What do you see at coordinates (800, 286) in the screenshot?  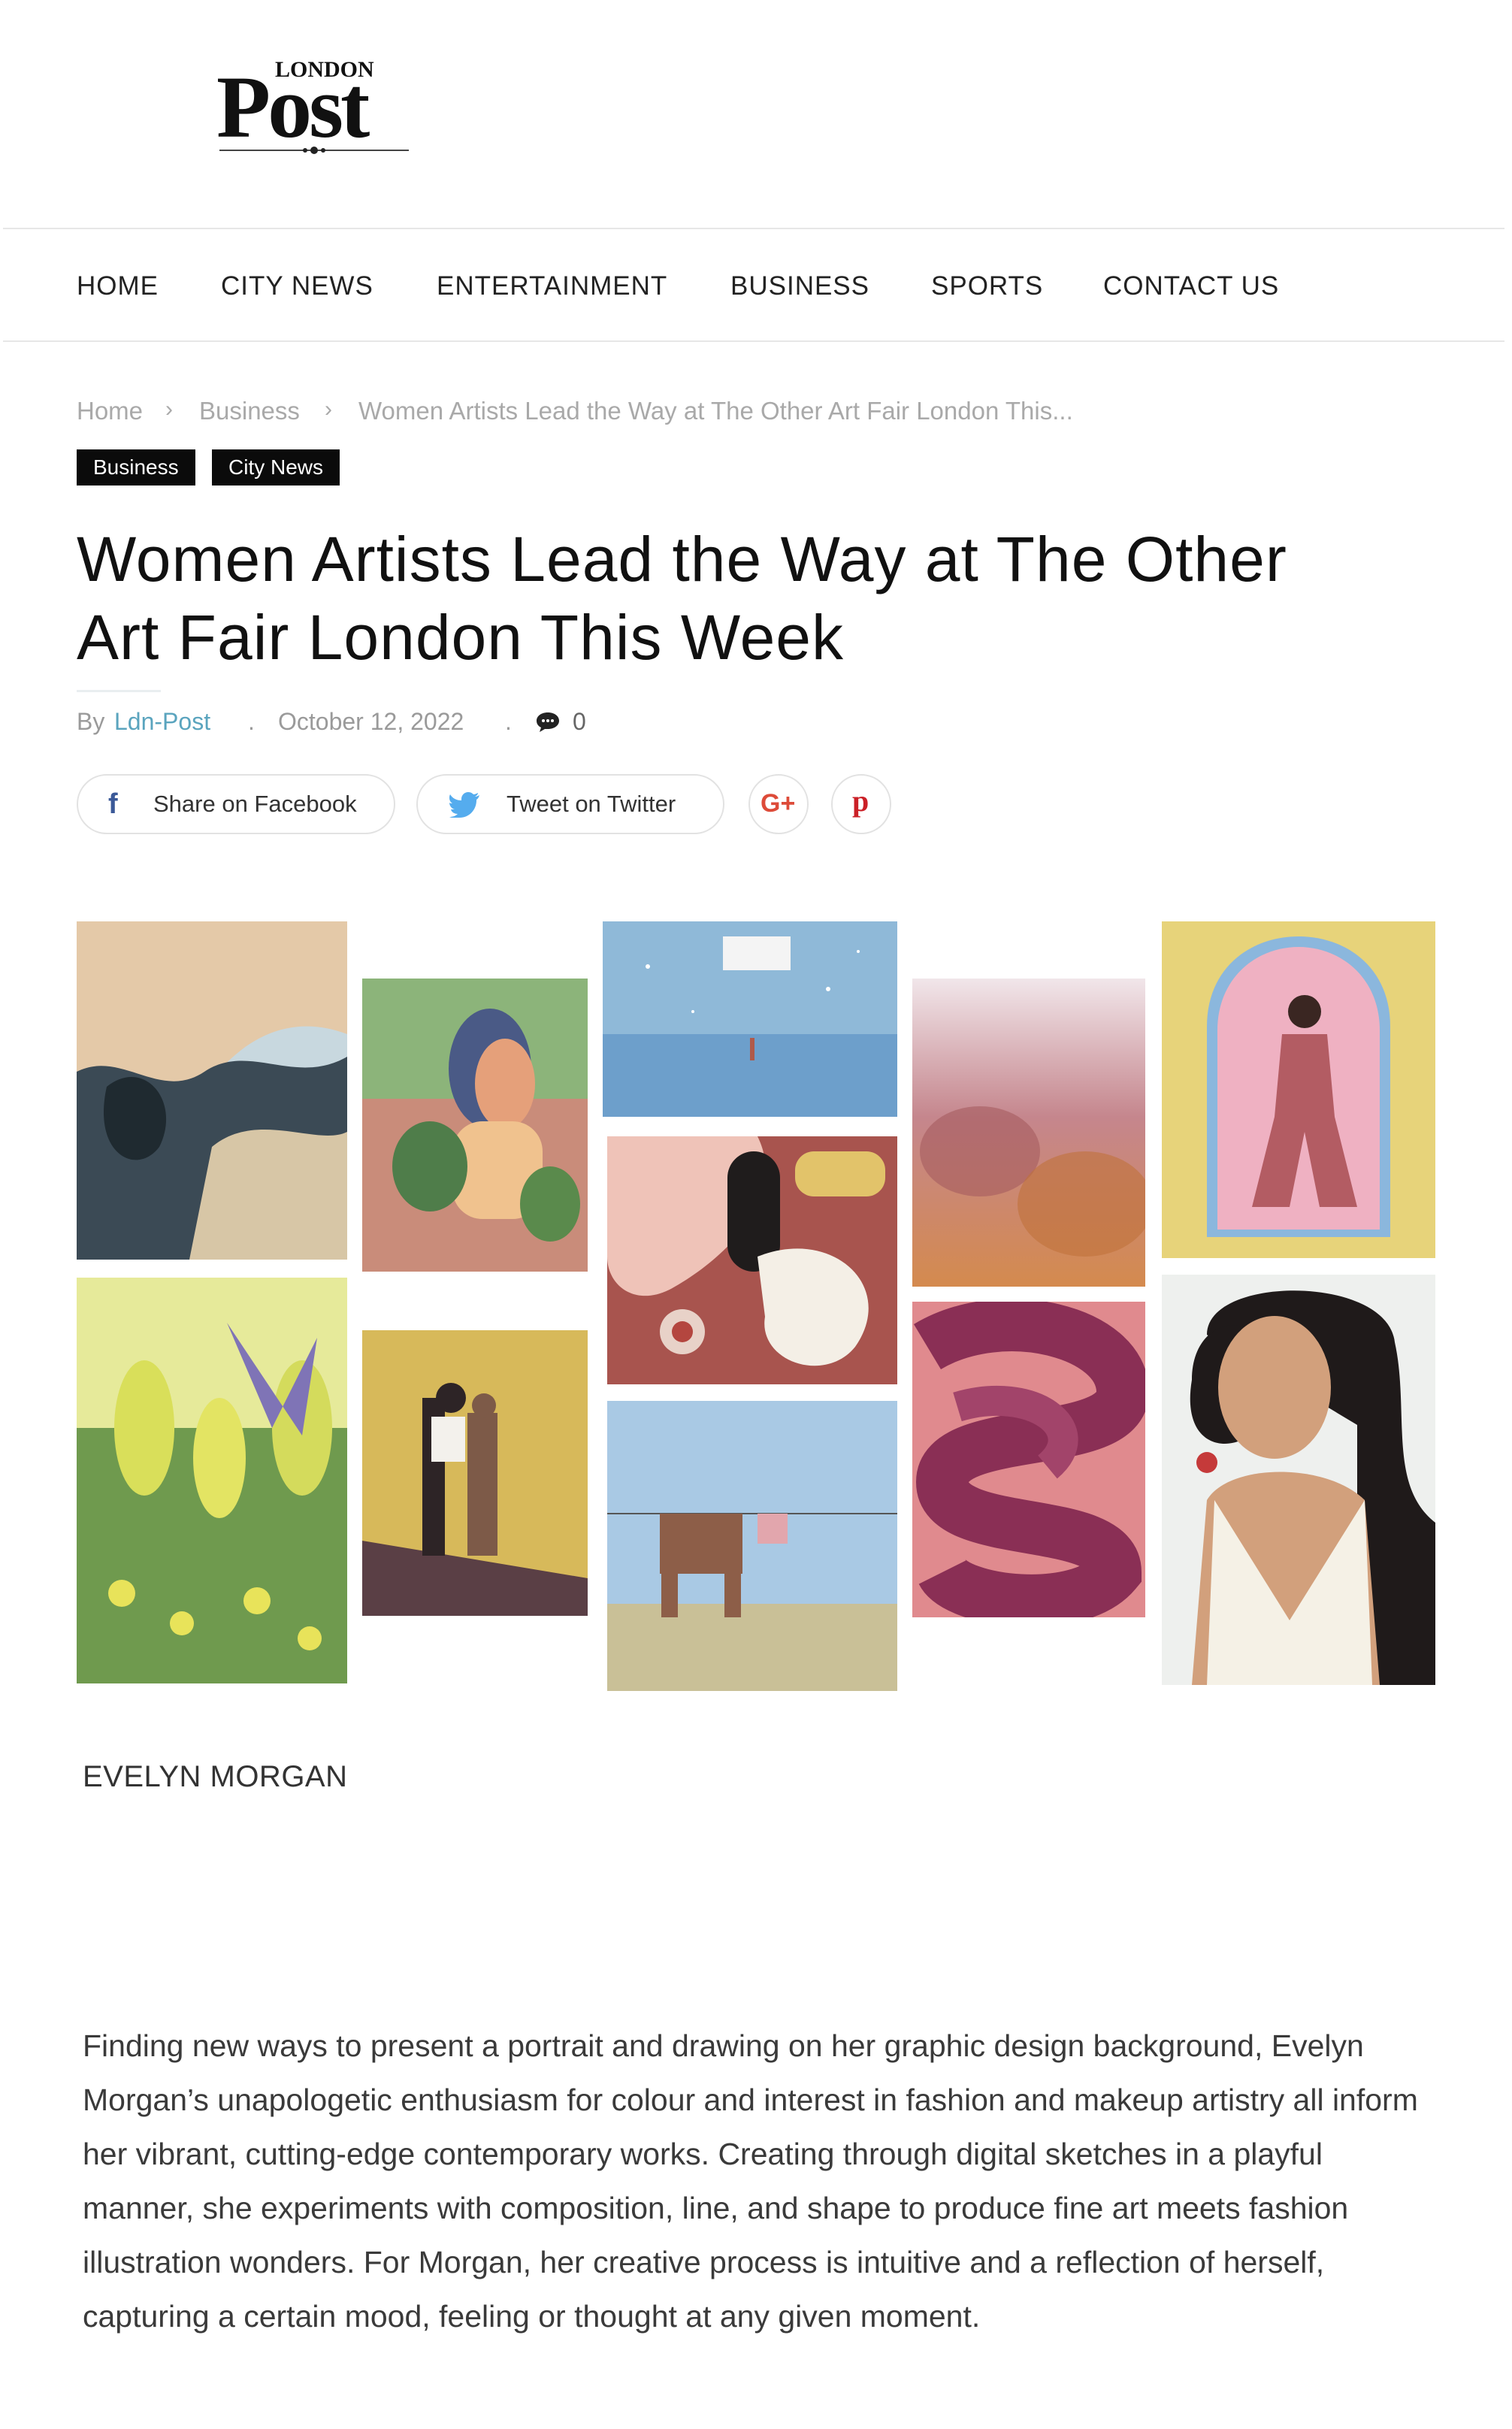 I see `nav-business: BUSINESS` at bounding box center [800, 286].